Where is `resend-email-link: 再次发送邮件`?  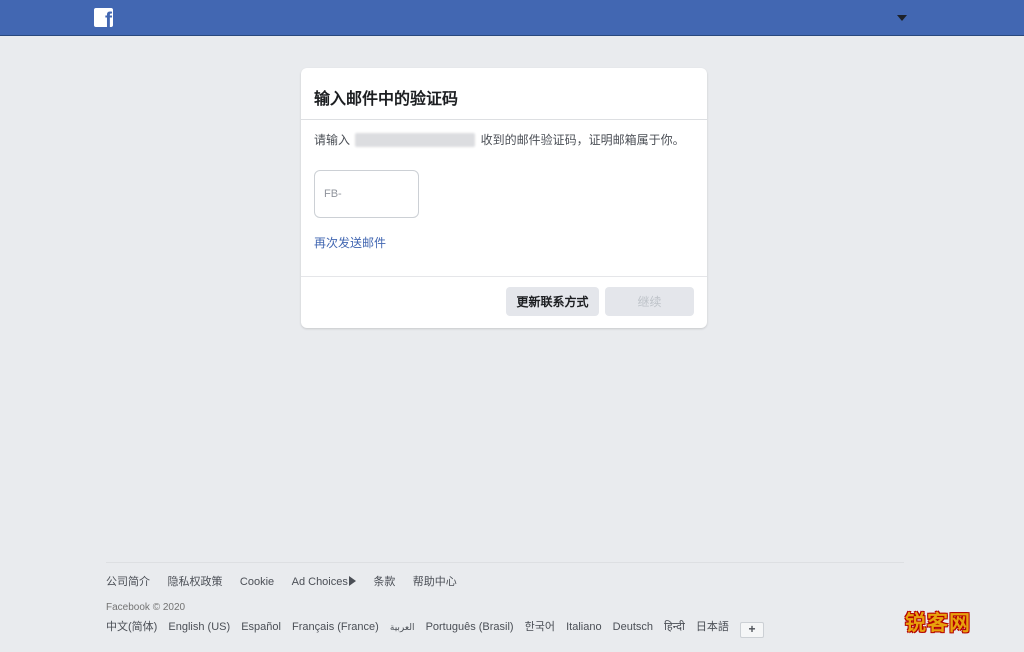
resend-email-link: 再次发送邮件 is located at coordinates (504, 242).